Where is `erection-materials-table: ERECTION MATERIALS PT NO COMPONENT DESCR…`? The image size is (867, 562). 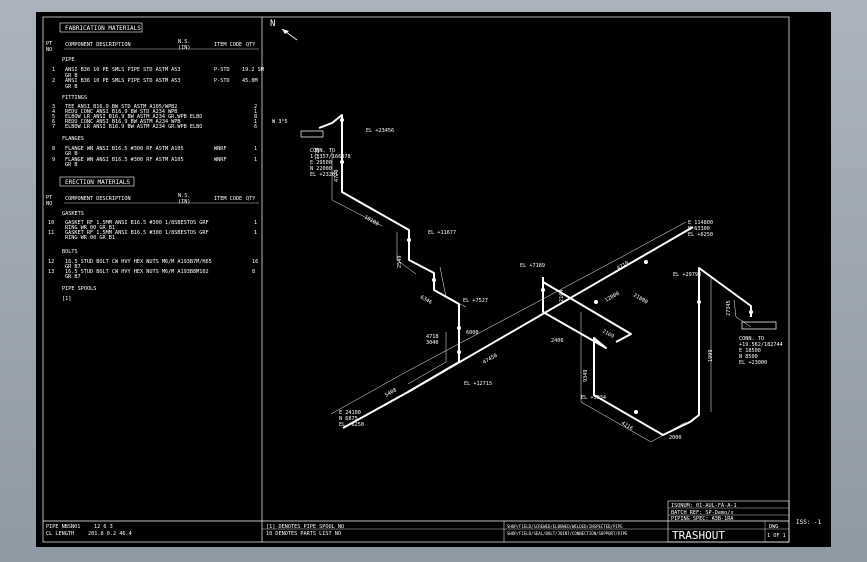 erection-materials-table: ERECTION MATERIALS PT NO COMPONENT DESCR… is located at coordinates (152, 239).